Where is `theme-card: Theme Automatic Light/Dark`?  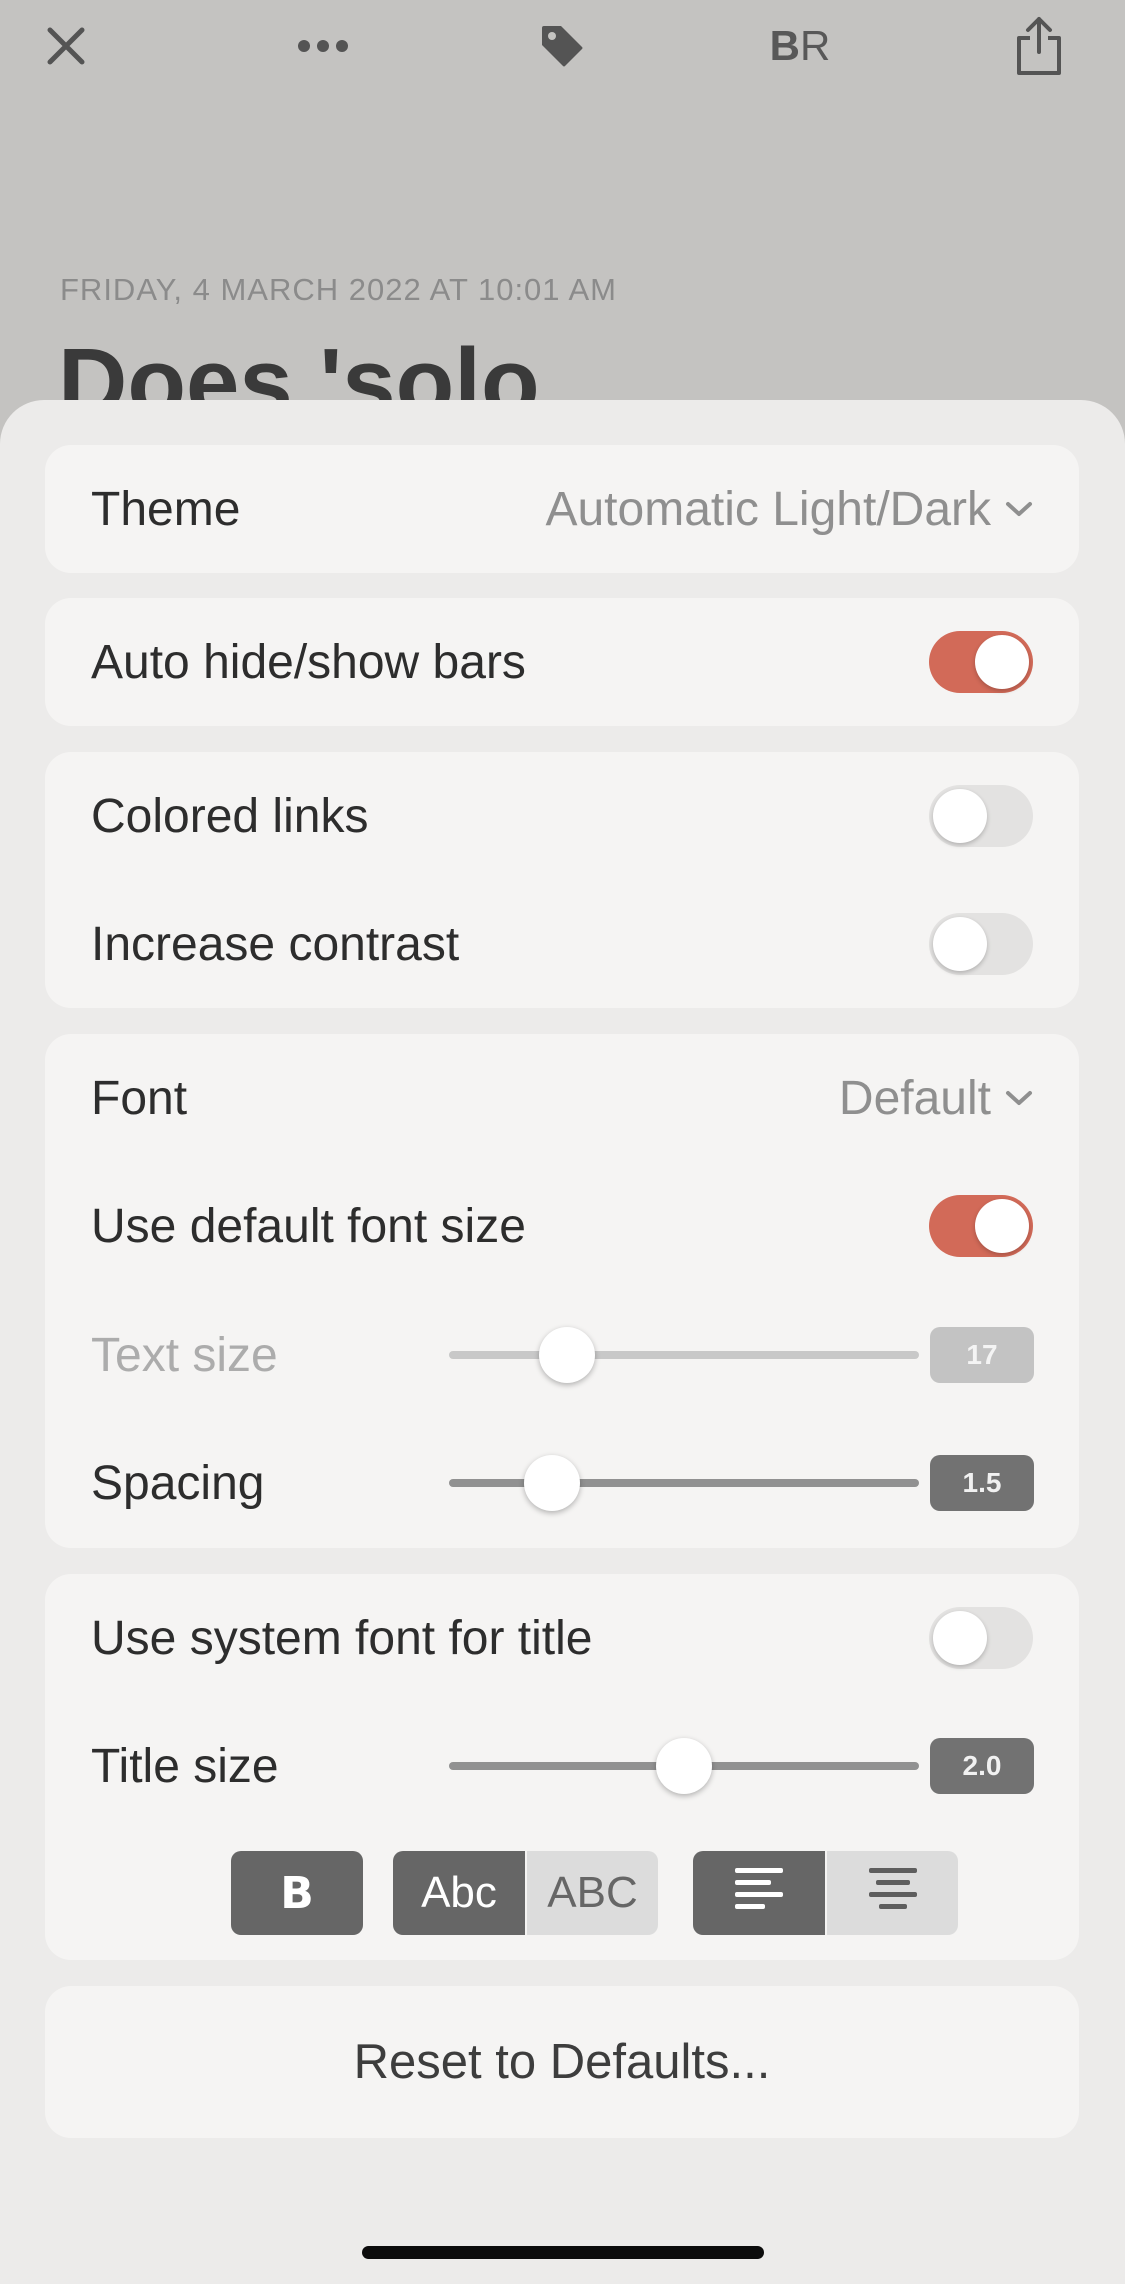 theme-card: Theme Automatic Light/Dark is located at coordinates (562, 509).